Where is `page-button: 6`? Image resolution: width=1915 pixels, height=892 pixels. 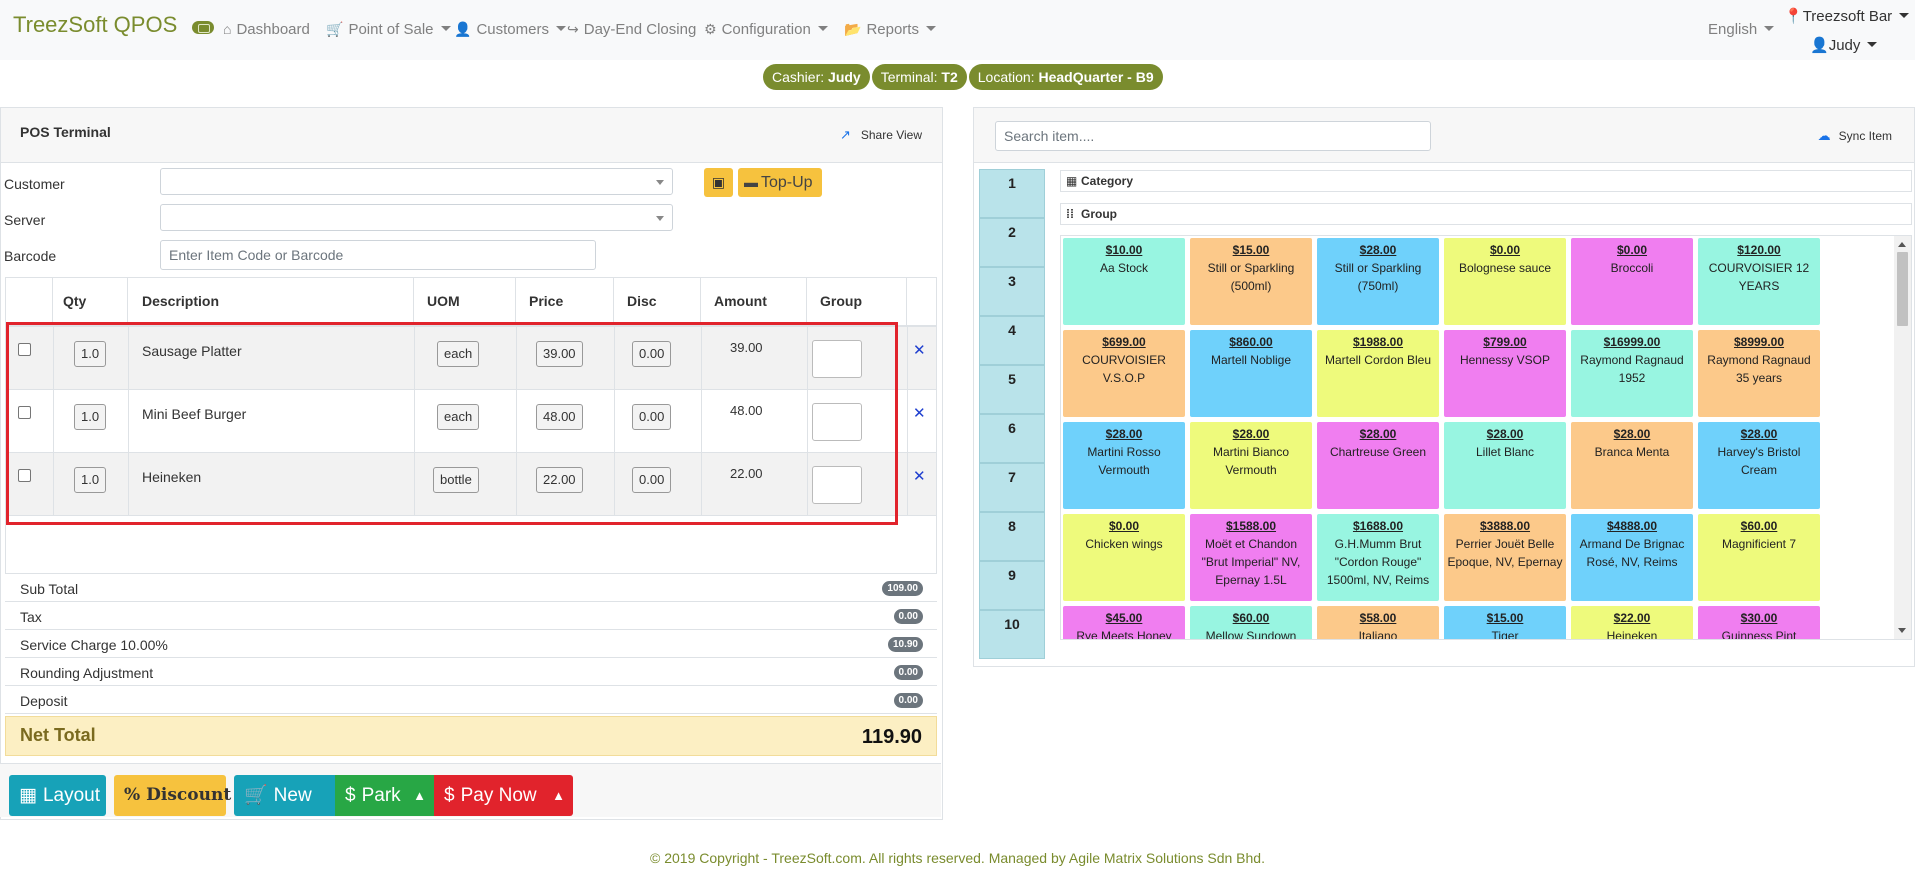 page-button: 6 is located at coordinates (1012, 438).